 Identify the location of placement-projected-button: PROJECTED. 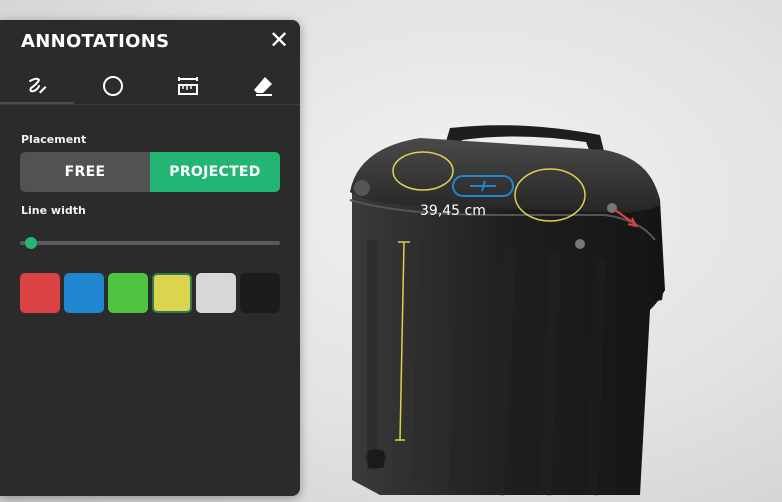
(215, 172).